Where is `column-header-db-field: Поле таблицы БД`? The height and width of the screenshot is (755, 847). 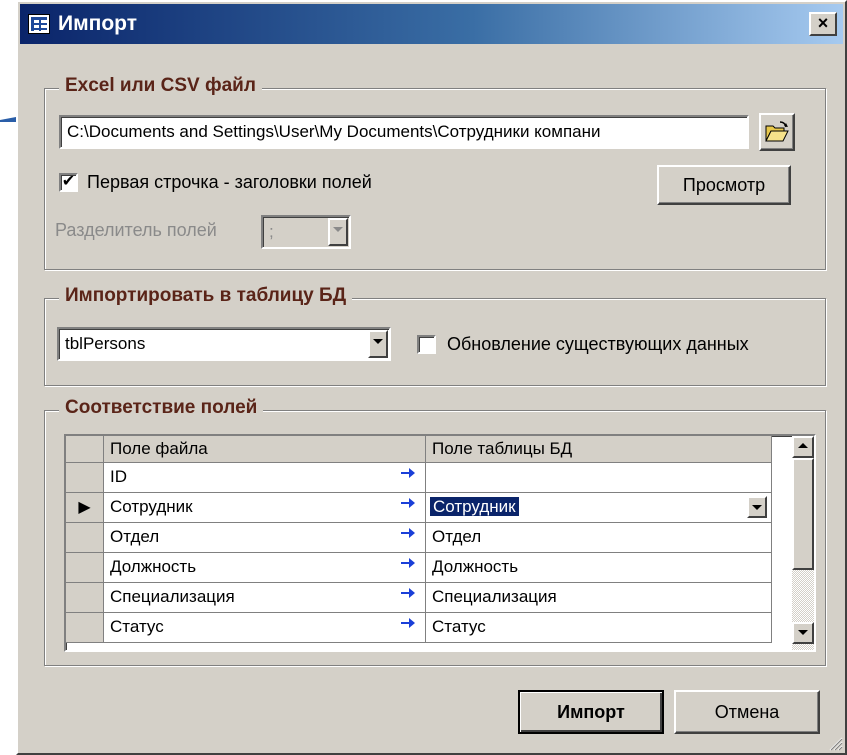
column-header-db-field: Поле таблицы БД is located at coordinates (599, 449).